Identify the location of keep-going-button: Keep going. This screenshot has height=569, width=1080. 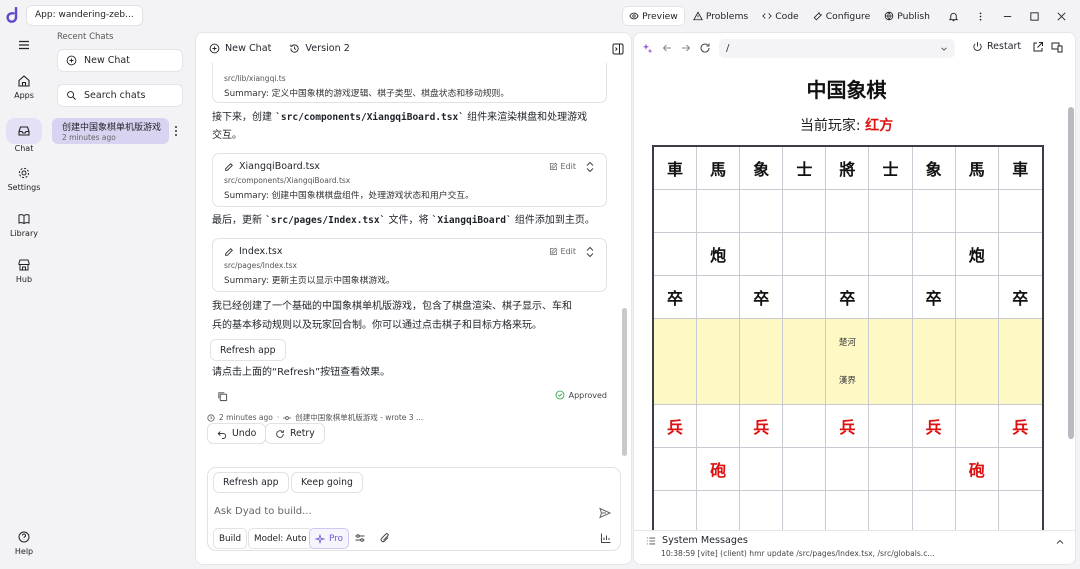
(327, 482).